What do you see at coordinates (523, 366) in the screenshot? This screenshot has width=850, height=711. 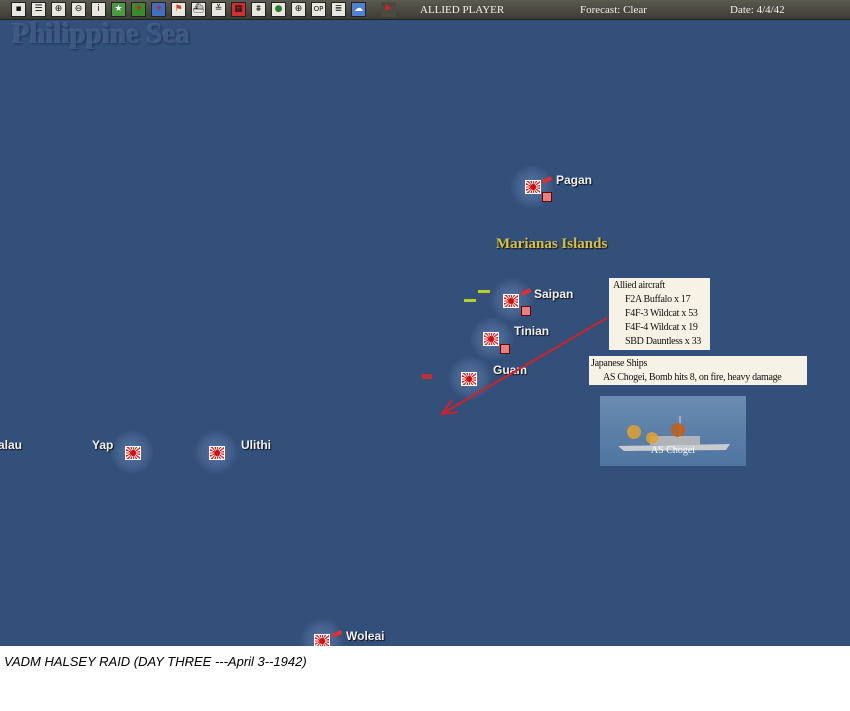 I see `strike-arrow` at bounding box center [523, 366].